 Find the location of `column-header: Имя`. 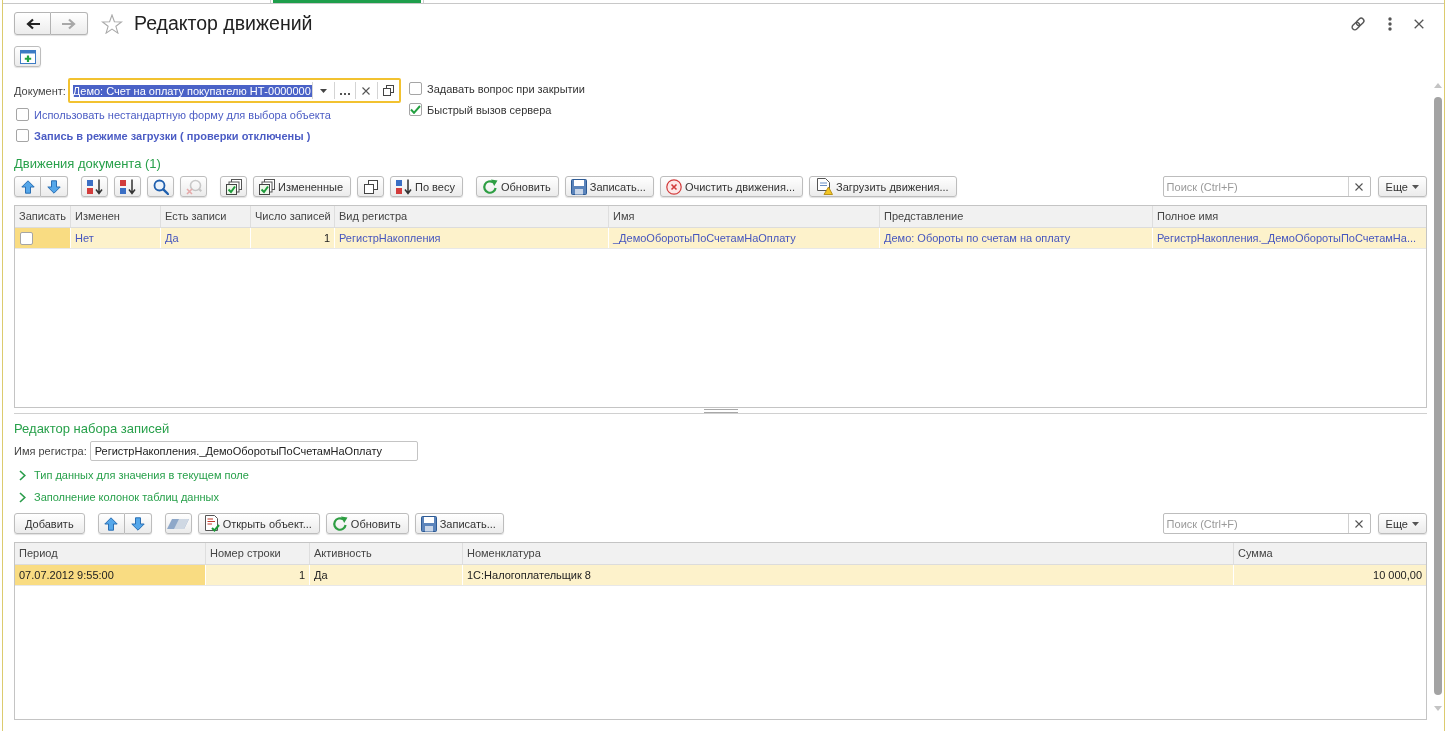

column-header: Имя is located at coordinates (744, 216).